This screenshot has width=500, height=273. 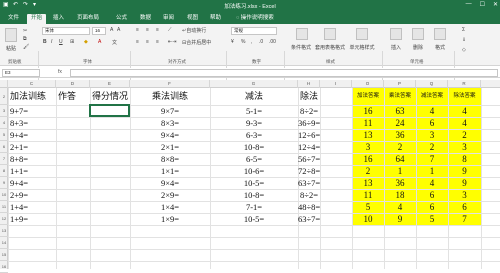 What do you see at coordinates (13, 19) in the screenshot?
I see `tab-file: 文件` at bounding box center [13, 19].